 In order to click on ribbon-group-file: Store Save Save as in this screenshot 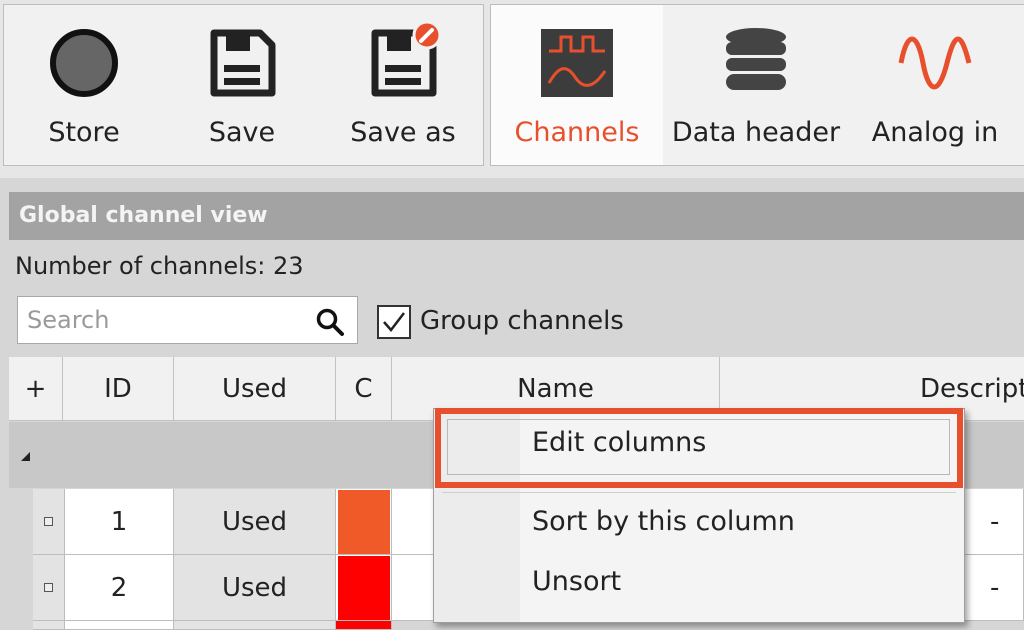, I will do `click(243, 85)`.